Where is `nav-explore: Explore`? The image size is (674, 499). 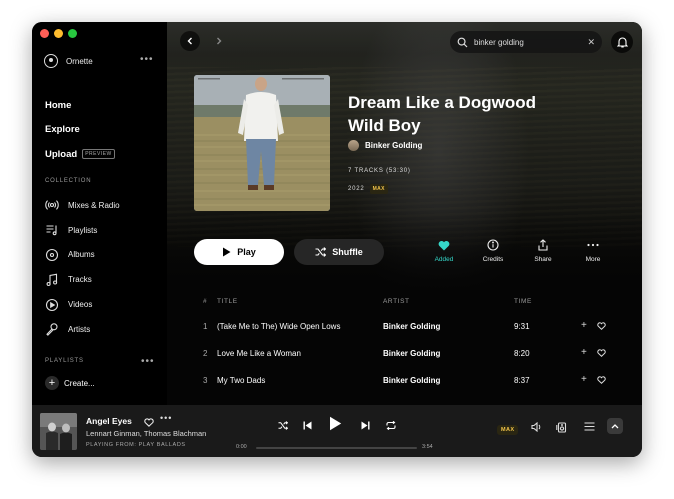
nav-explore: Explore is located at coordinates (80, 130).